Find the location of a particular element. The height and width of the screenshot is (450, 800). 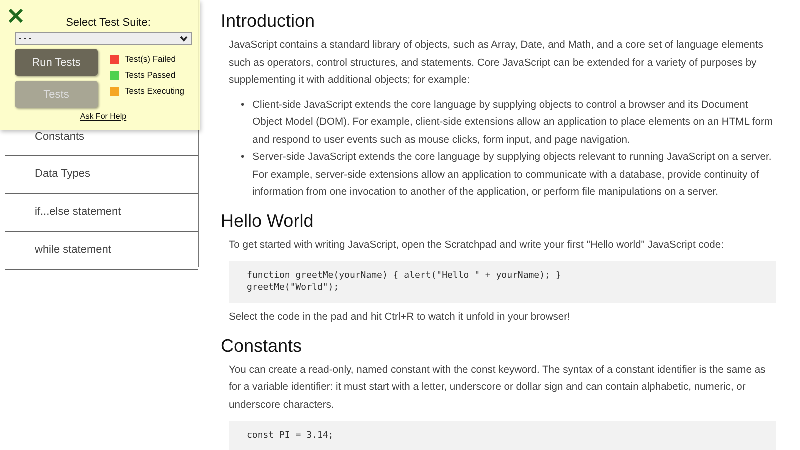

close-icon is located at coordinates (16, 16).